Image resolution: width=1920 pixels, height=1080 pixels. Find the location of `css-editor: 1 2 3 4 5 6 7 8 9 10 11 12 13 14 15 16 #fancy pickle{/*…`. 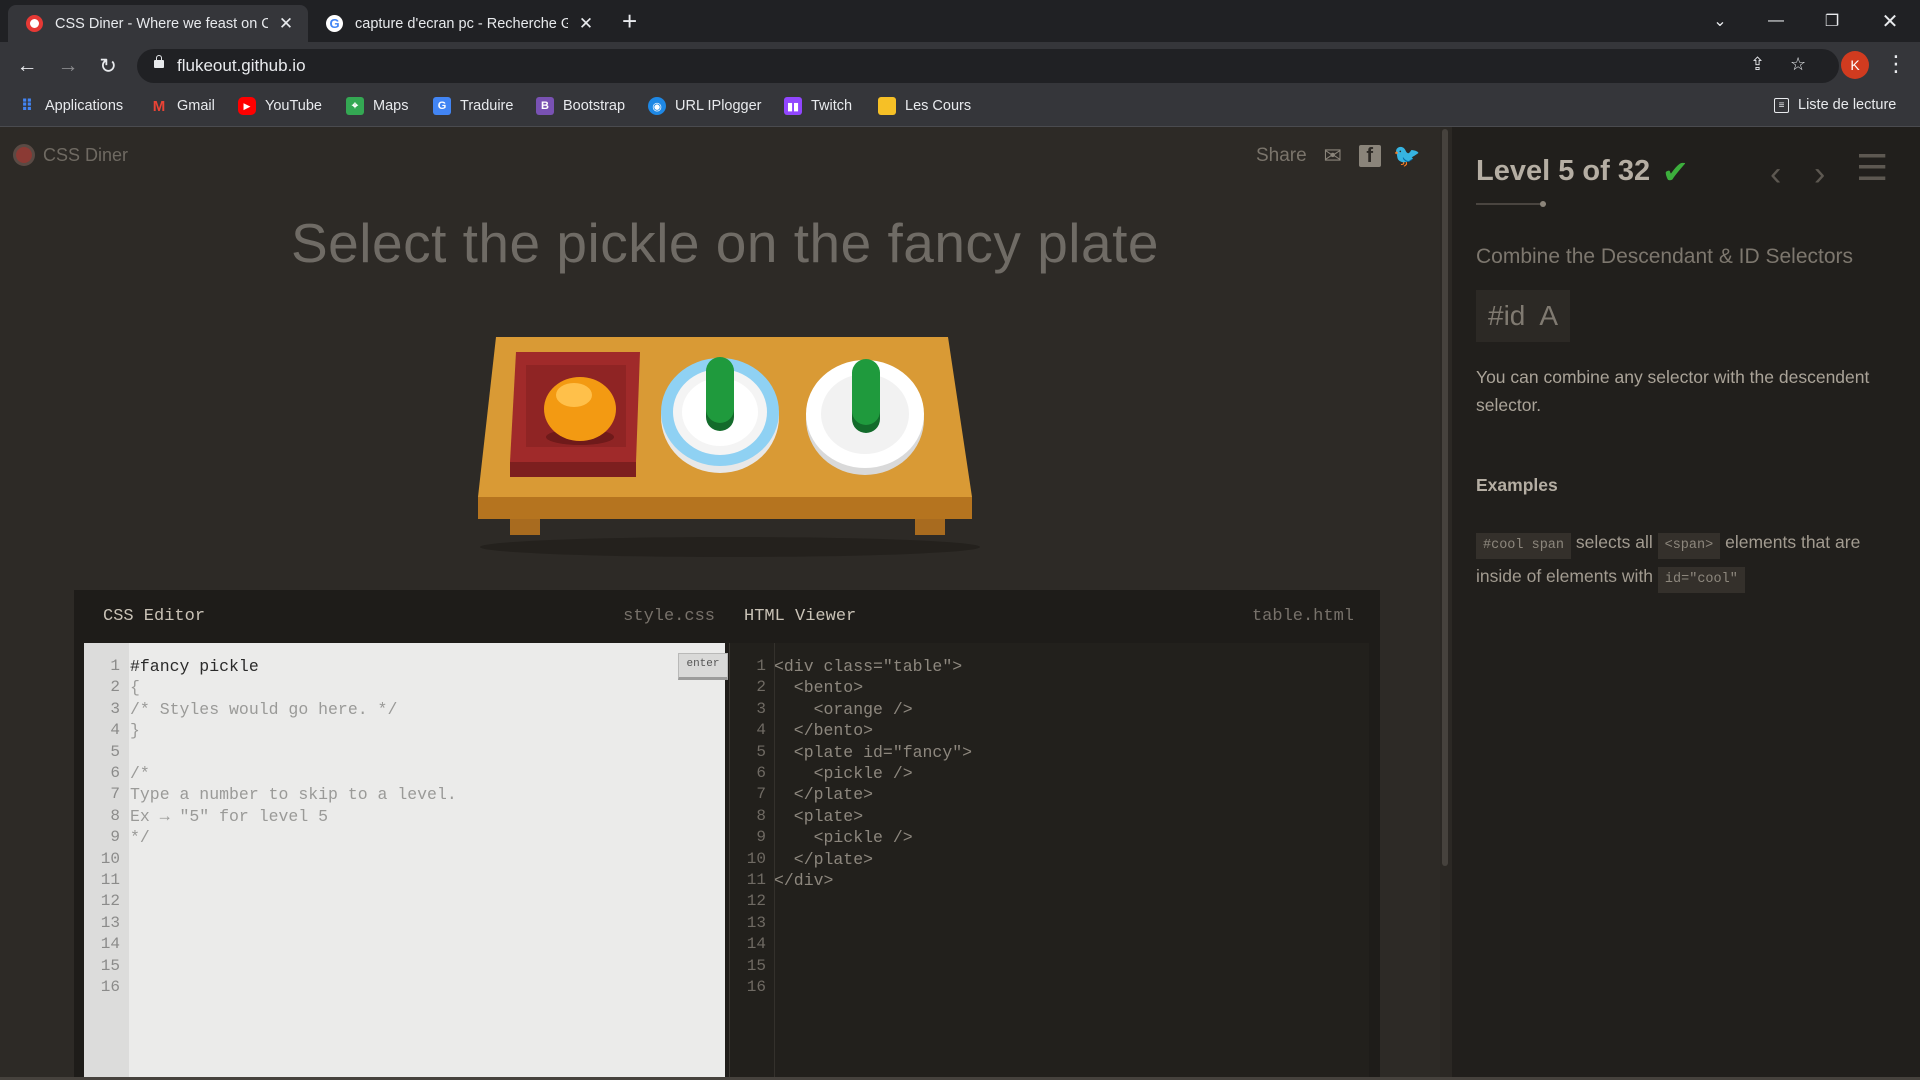

css-editor: 1 2 3 4 5 6 7 8 9 10 11 12 13 14 15 16 #fancy pickle{/*… is located at coordinates (406, 861).